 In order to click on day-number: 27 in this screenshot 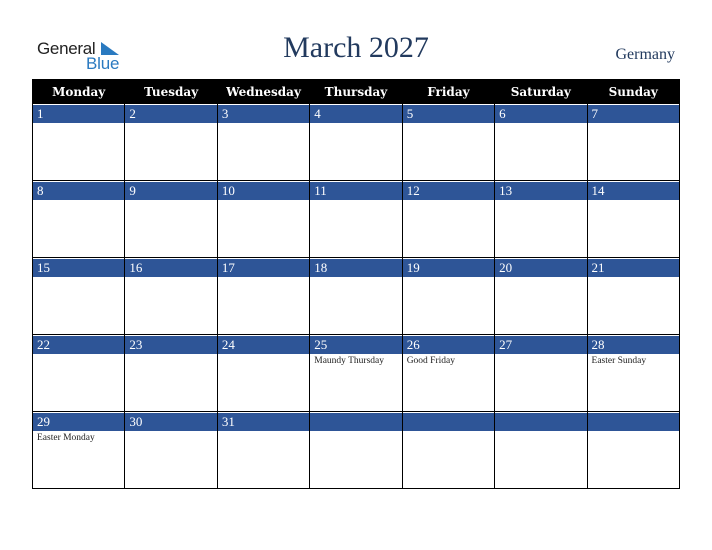, I will do `click(541, 344)`.